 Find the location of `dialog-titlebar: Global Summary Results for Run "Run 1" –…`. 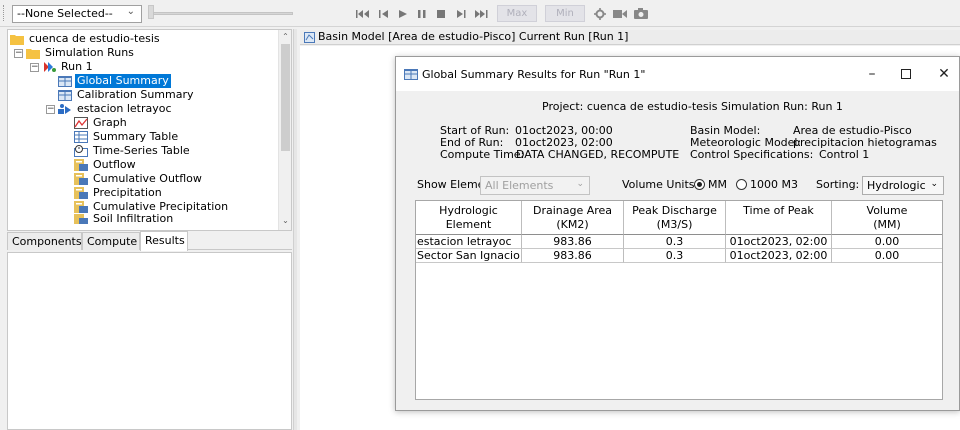

dialog-titlebar: Global Summary Results for Run "Run 1" –… is located at coordinates (677, 74).